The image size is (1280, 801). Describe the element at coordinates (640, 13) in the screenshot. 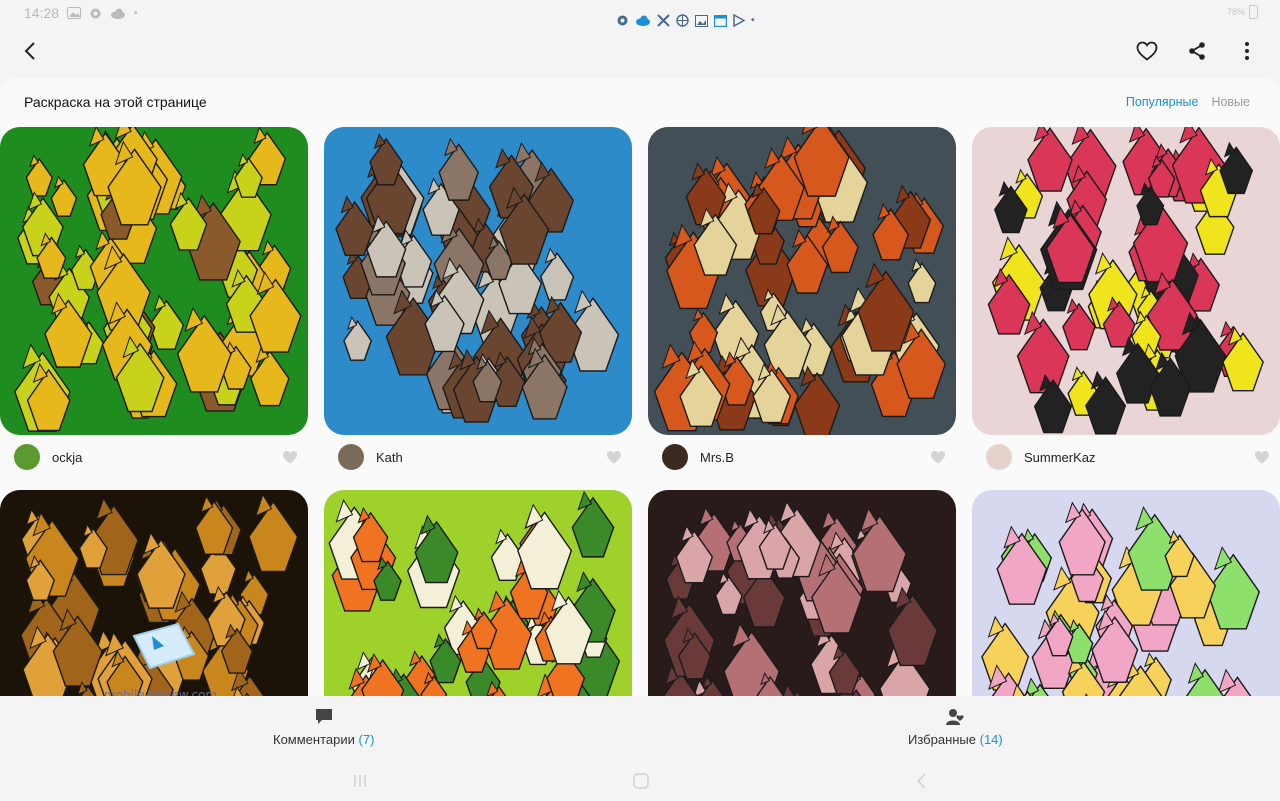

I see `status-bar: 14:28 • • 78%` at that location.